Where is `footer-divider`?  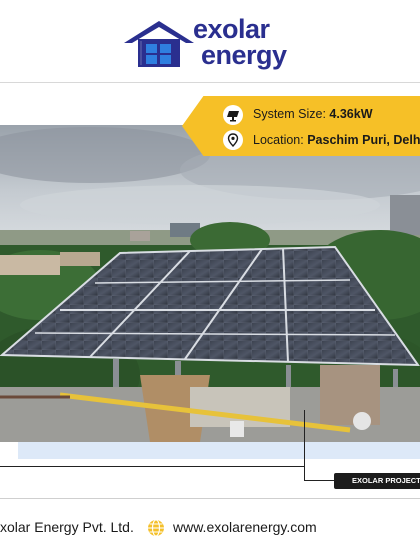
footer-divider is located at coordinates (210, 498).